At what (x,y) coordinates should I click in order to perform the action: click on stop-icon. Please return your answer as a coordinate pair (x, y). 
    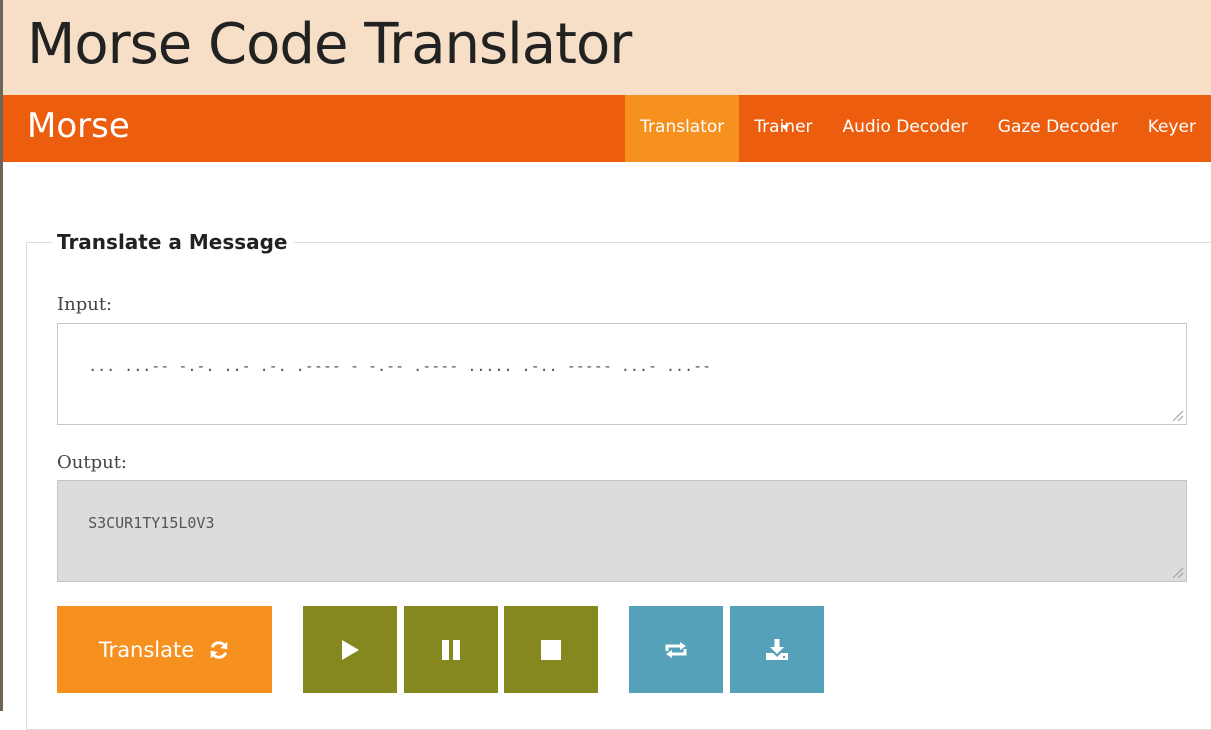
    Looking at the image, I should click on (551, 649).